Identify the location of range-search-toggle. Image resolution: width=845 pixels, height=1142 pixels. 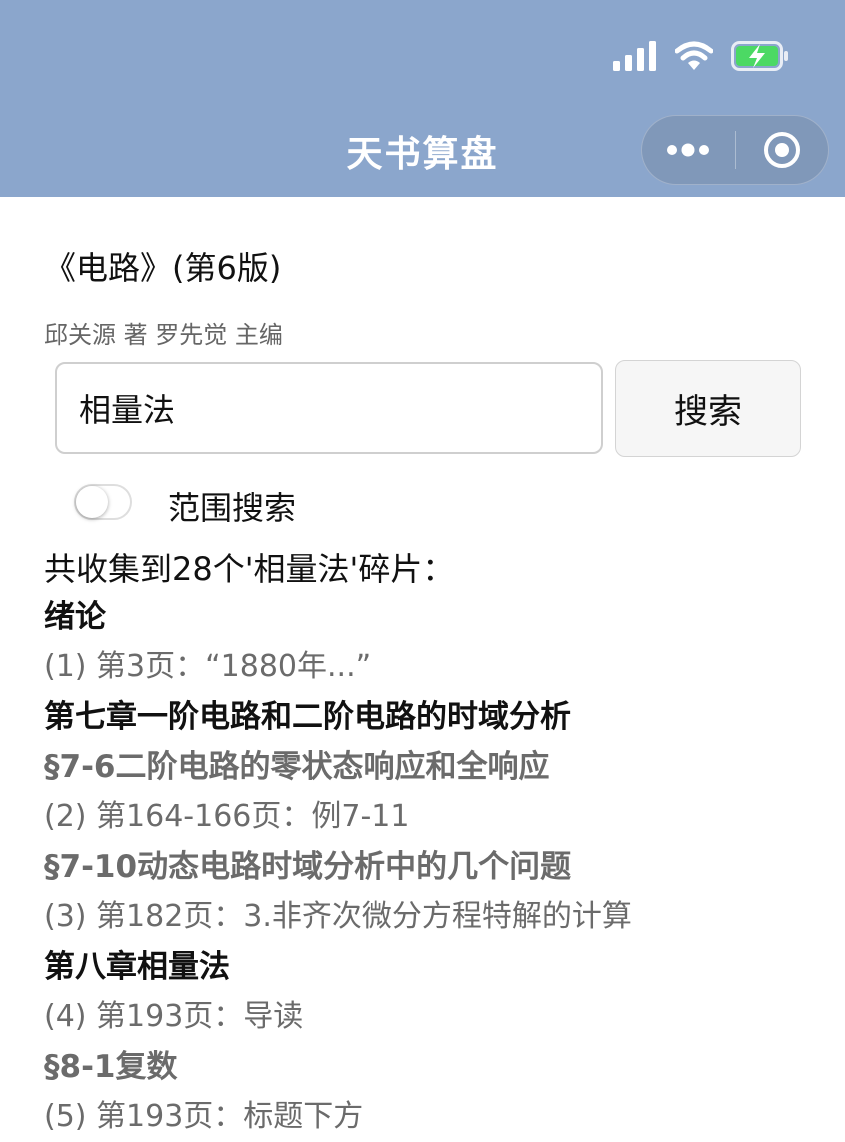
(103, 502).